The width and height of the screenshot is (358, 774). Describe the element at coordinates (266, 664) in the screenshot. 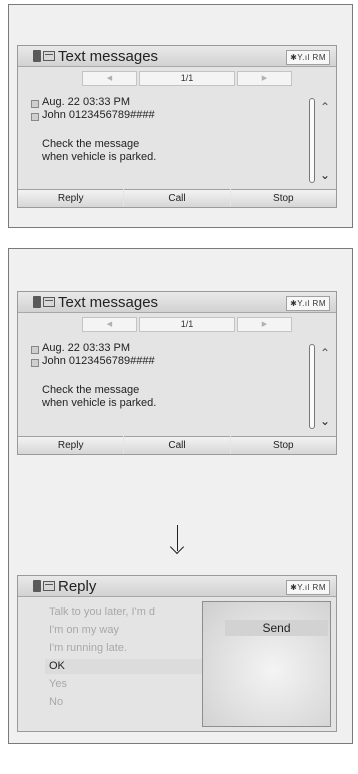

I see `send-popup: Send` at that location.